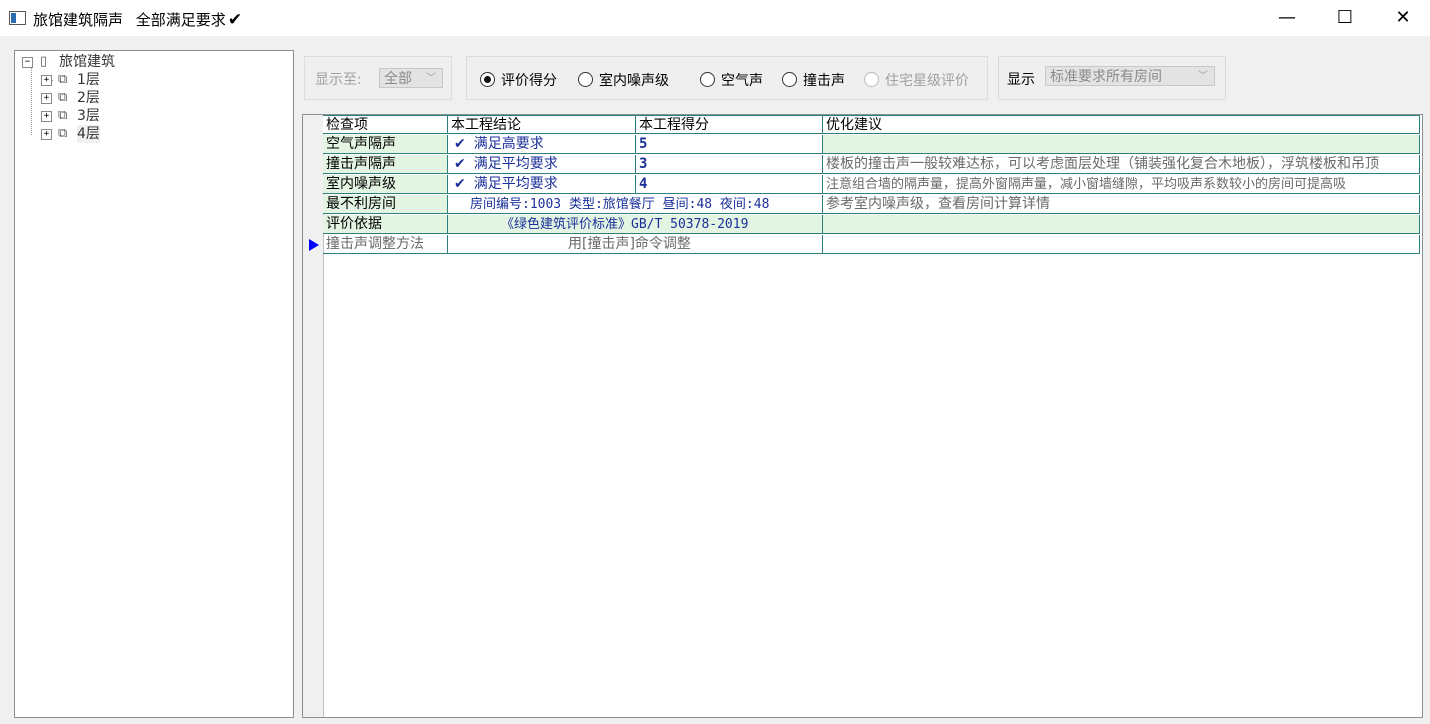 The image size is (1430, 724). I want to click on checkmark-icon: ✔, so click(235, 20).